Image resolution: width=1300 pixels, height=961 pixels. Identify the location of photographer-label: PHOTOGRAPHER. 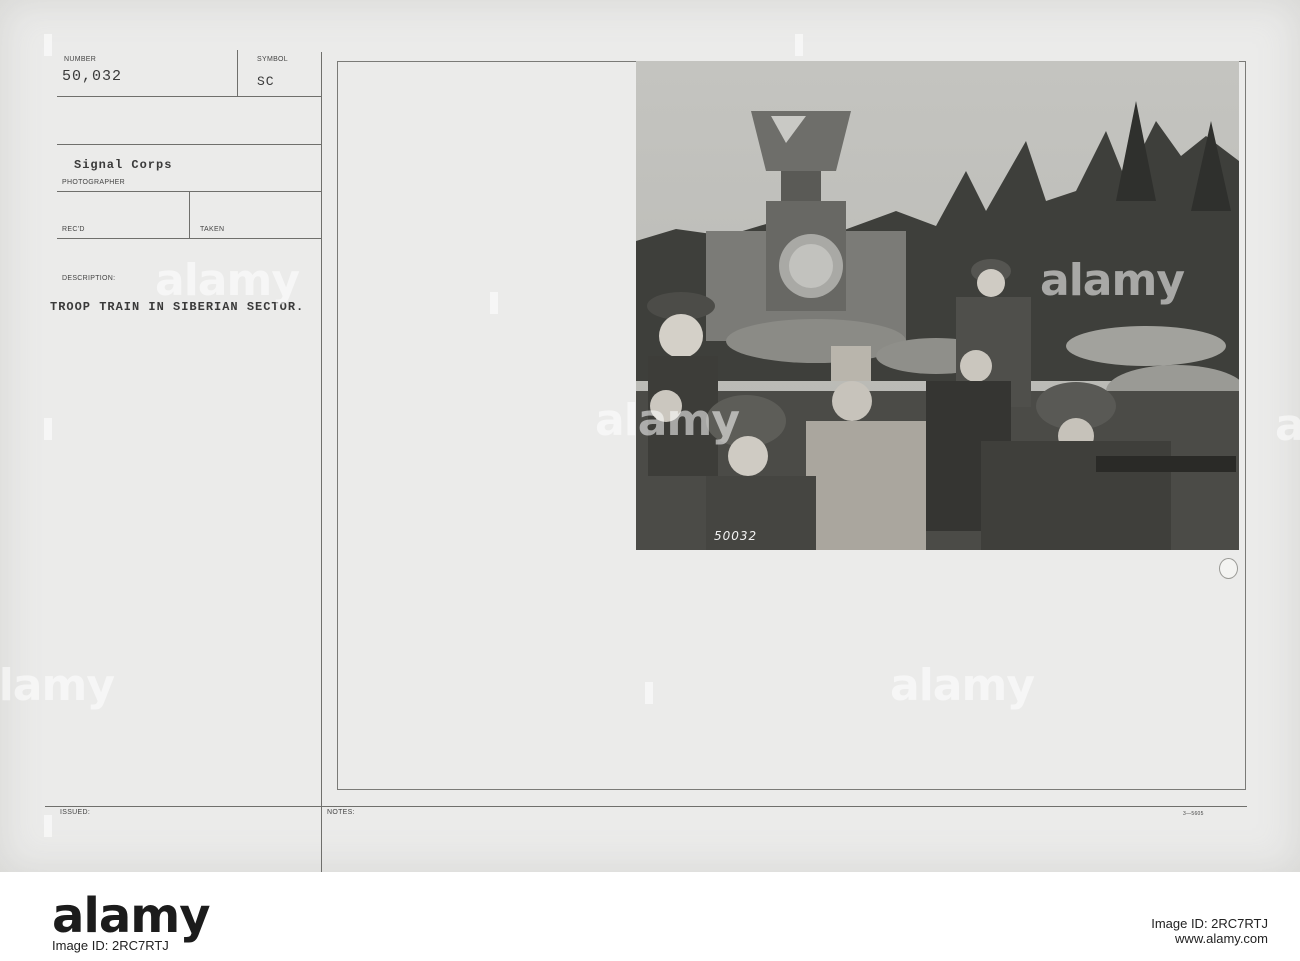
(93, 182).